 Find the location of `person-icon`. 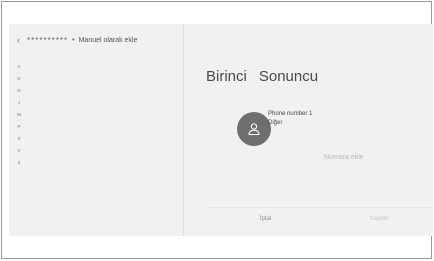

person-icon is located at coordinates (254, 129).